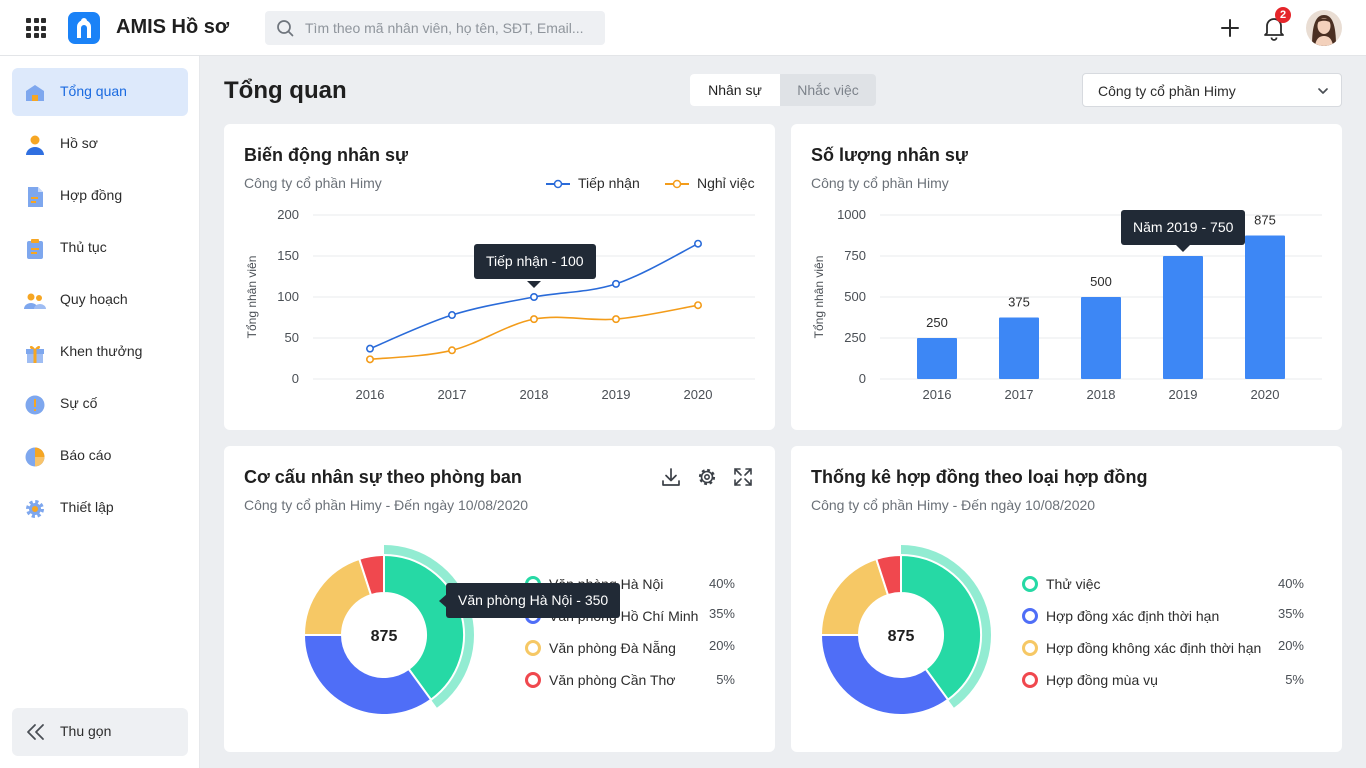  I want to click on app-title: AMIS Hồ sơ, so click(173, 27).